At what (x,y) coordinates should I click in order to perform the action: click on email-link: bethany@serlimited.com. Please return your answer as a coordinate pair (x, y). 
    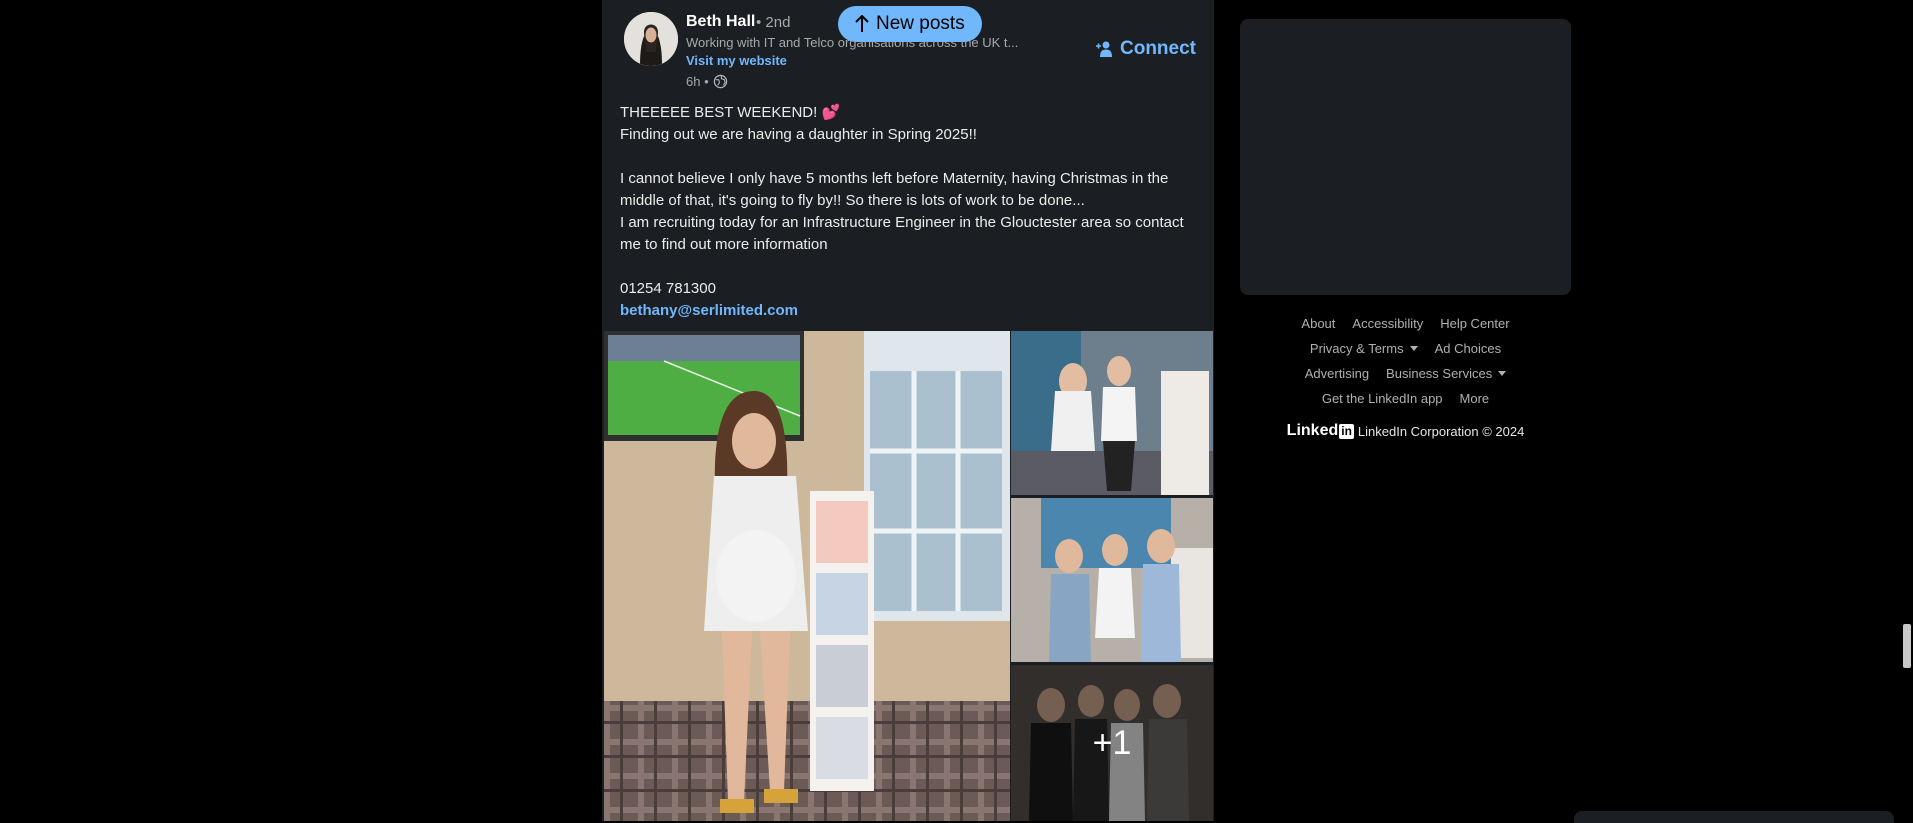
    Looking at the image, I should click on (709, 310).